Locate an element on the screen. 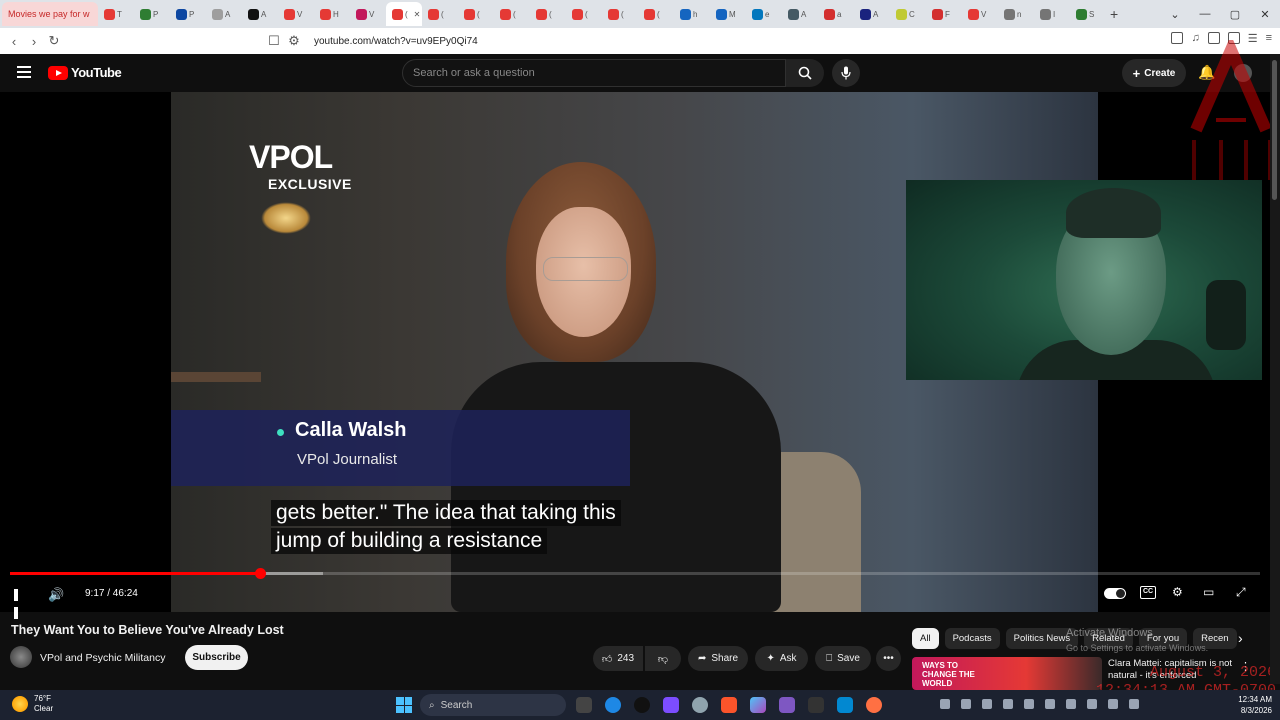  app-purple-icon is located at coordinates (787, 705).